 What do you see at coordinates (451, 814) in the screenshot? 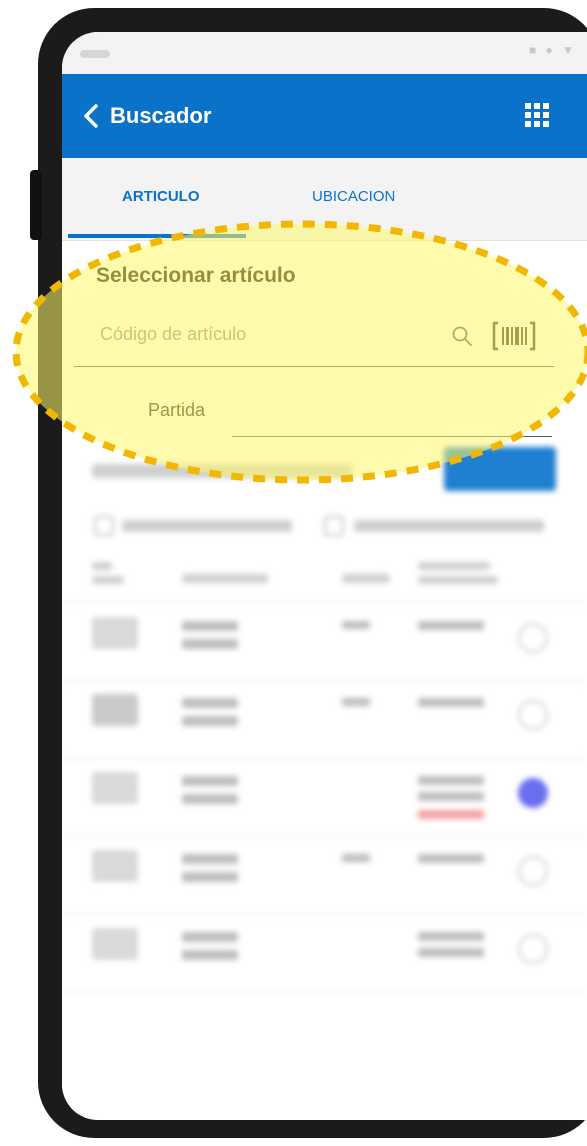
I see `blurred-alert-cell` at bounding box center [451, 814].